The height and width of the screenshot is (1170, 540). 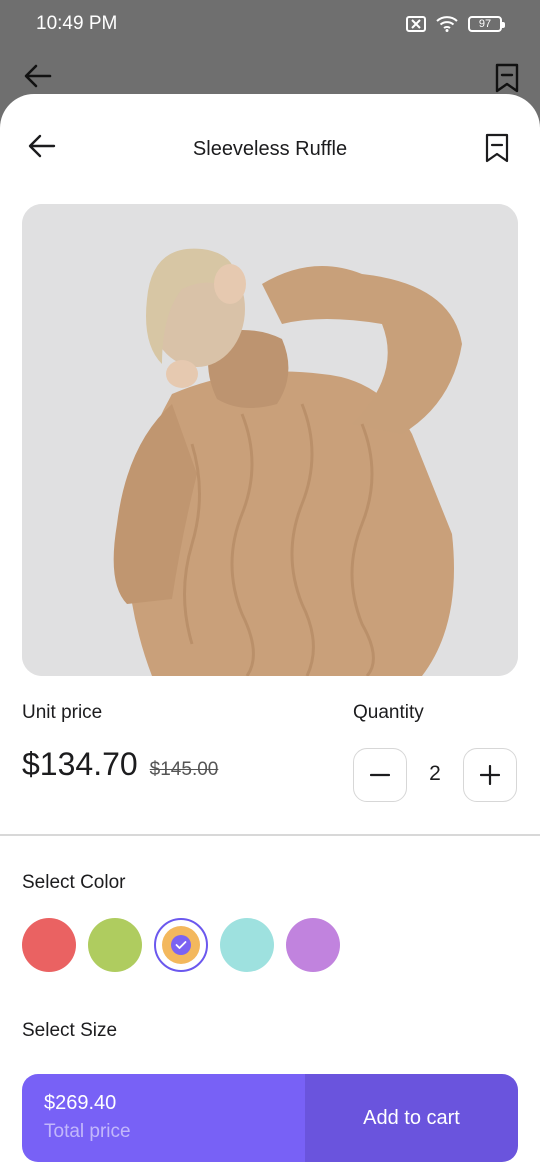 I want to click on quantity-decrease-button, so click(x=380, y=775).